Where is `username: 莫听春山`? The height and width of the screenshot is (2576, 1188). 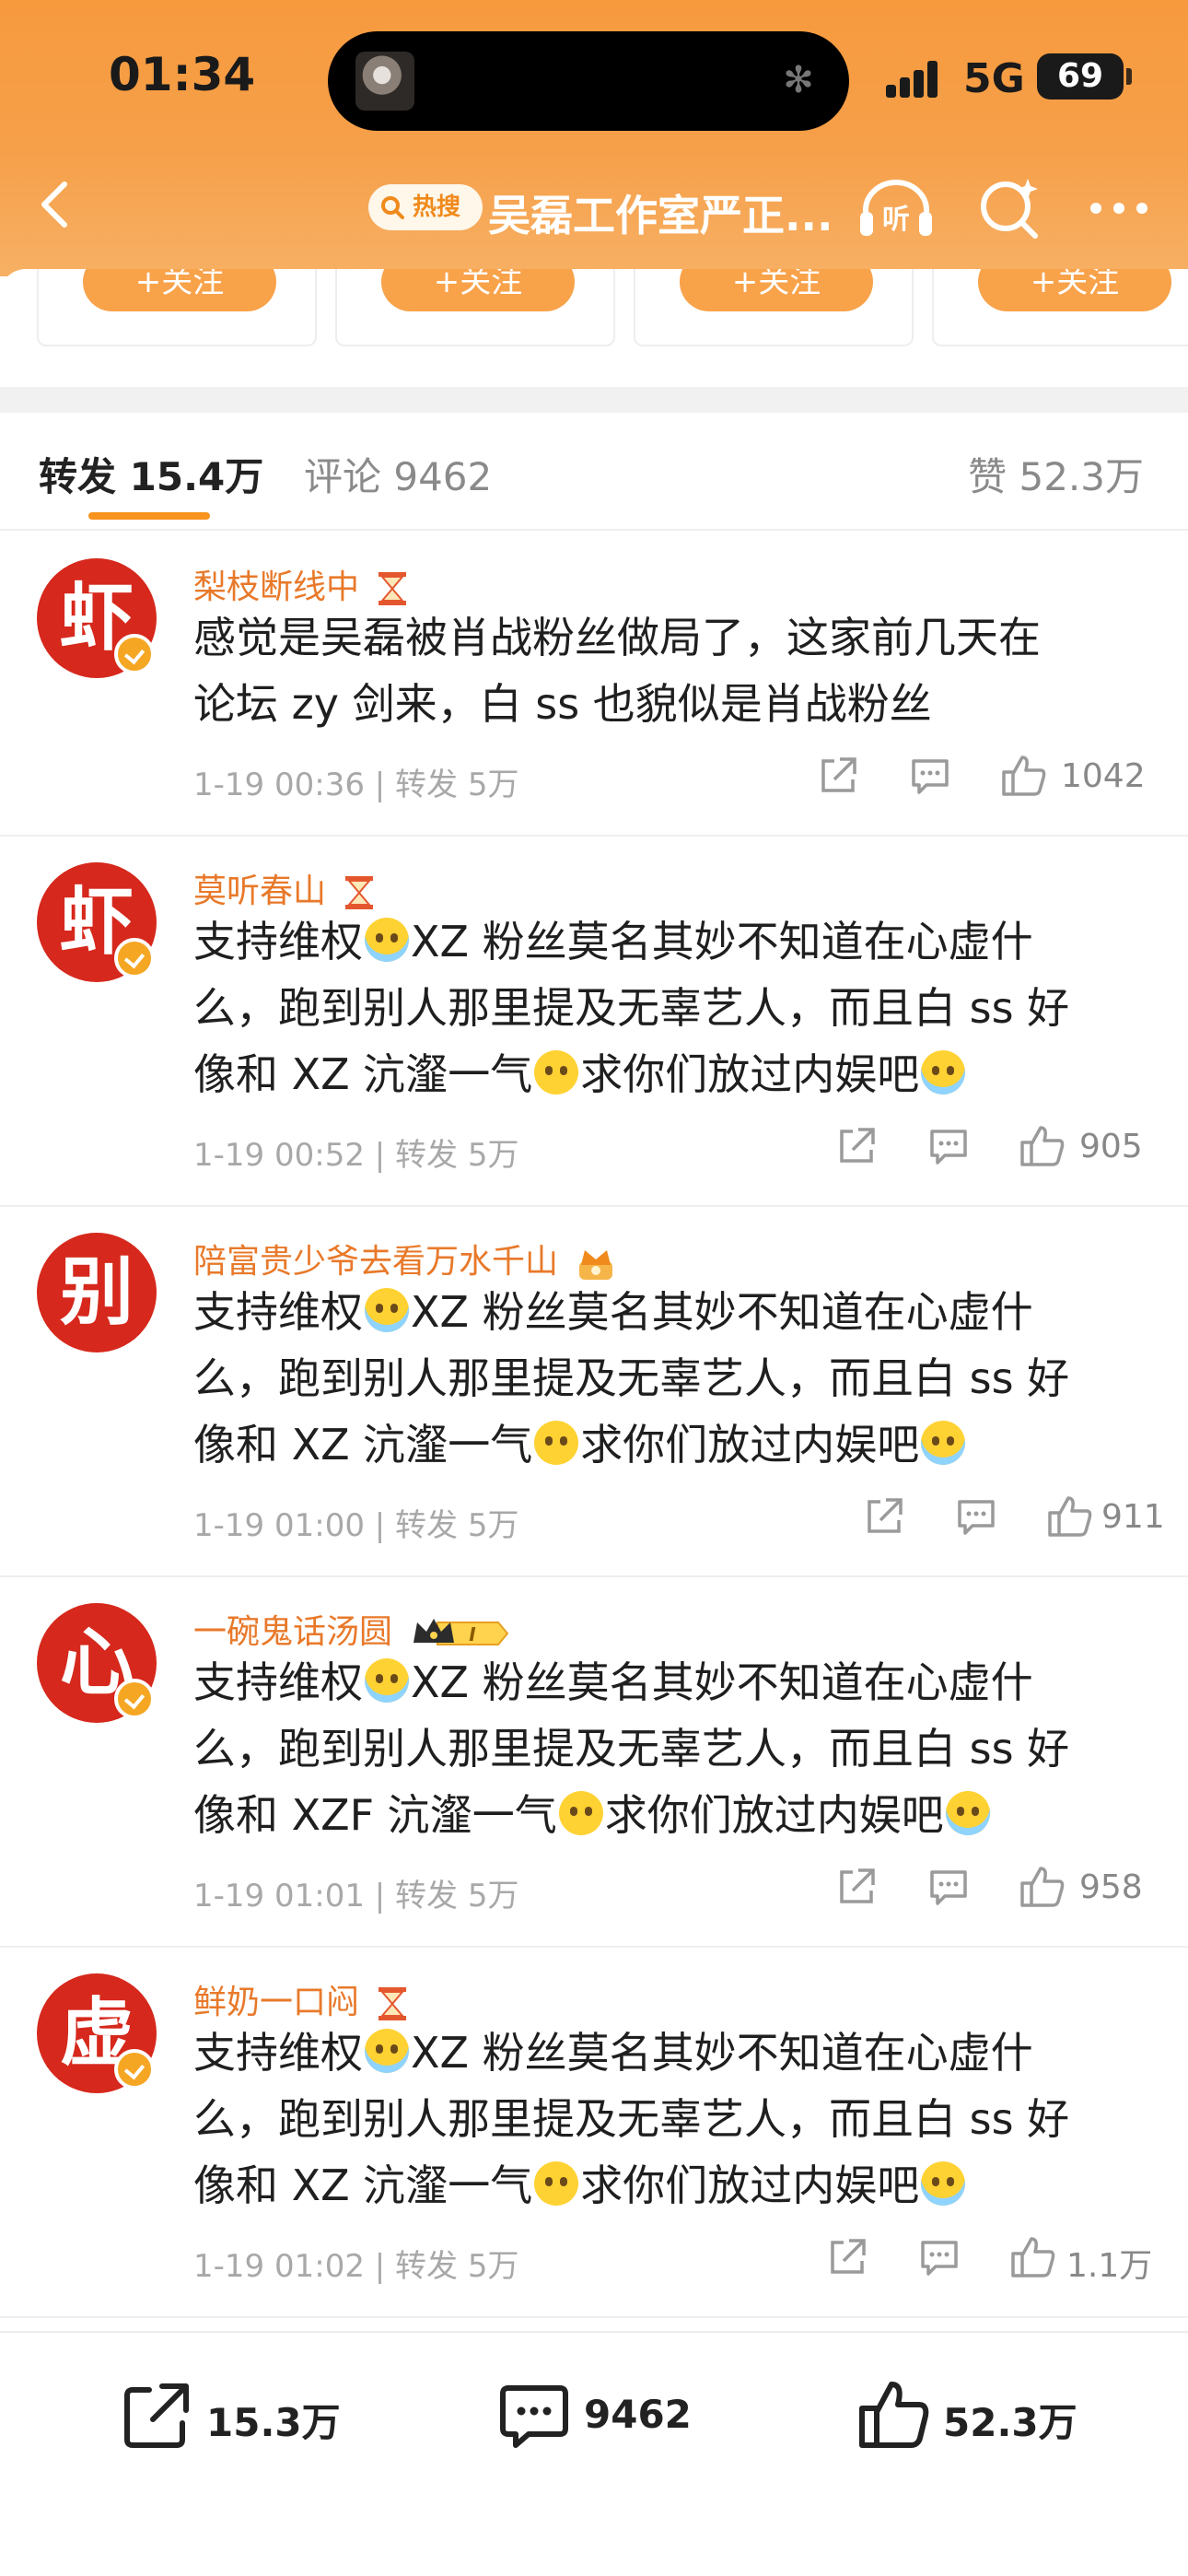 username: 莫听春山 is located at coordinates (284, 888).